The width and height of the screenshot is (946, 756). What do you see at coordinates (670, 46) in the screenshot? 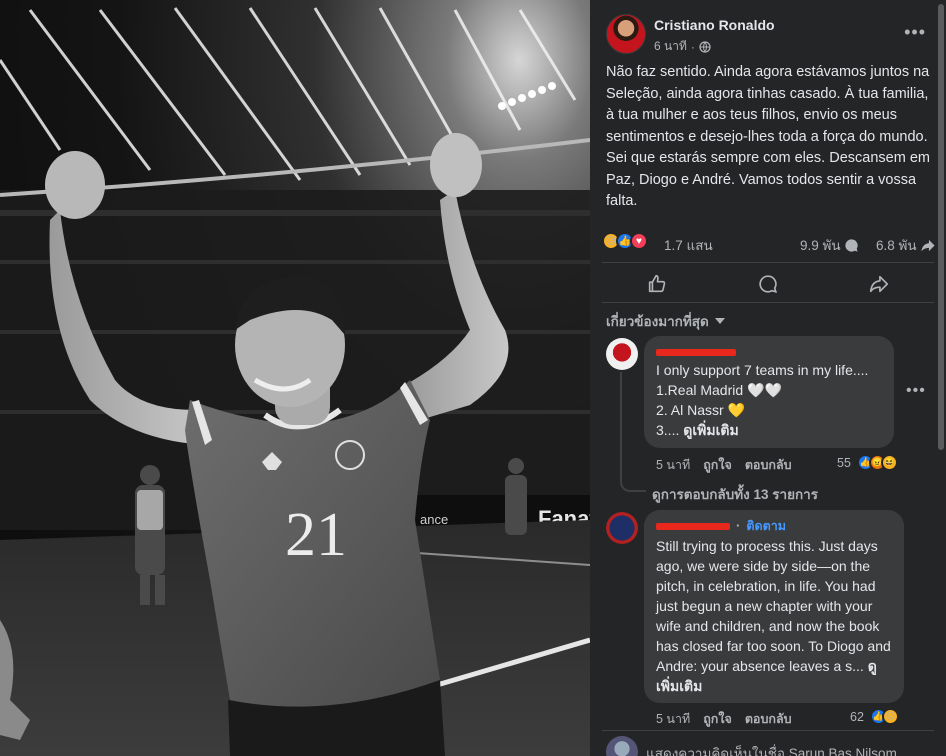
I see `post-timestamp: 6 นาที` at bounding box center [670, 46].